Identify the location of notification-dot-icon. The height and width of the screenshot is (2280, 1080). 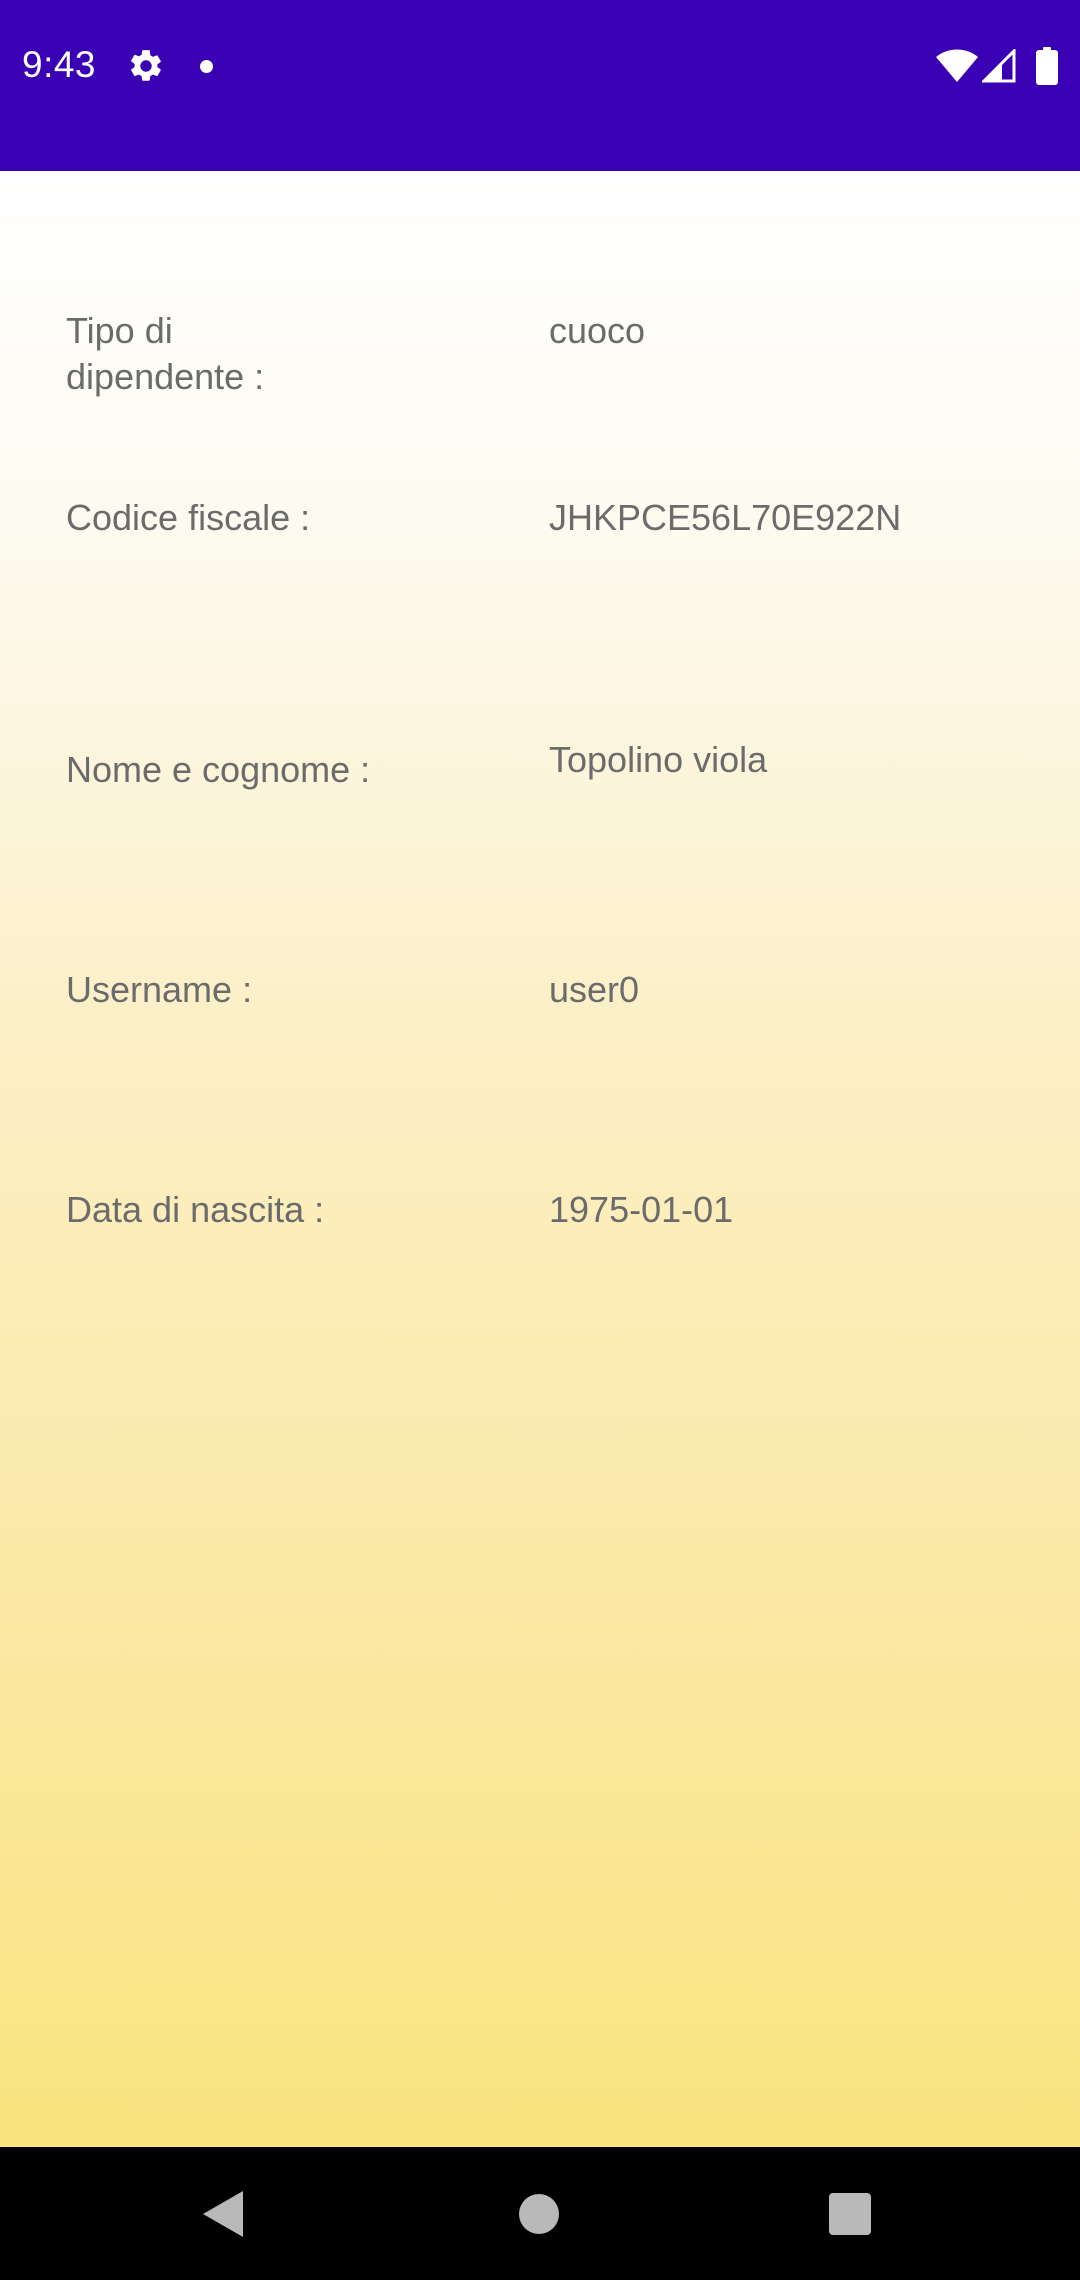
(206, 66).